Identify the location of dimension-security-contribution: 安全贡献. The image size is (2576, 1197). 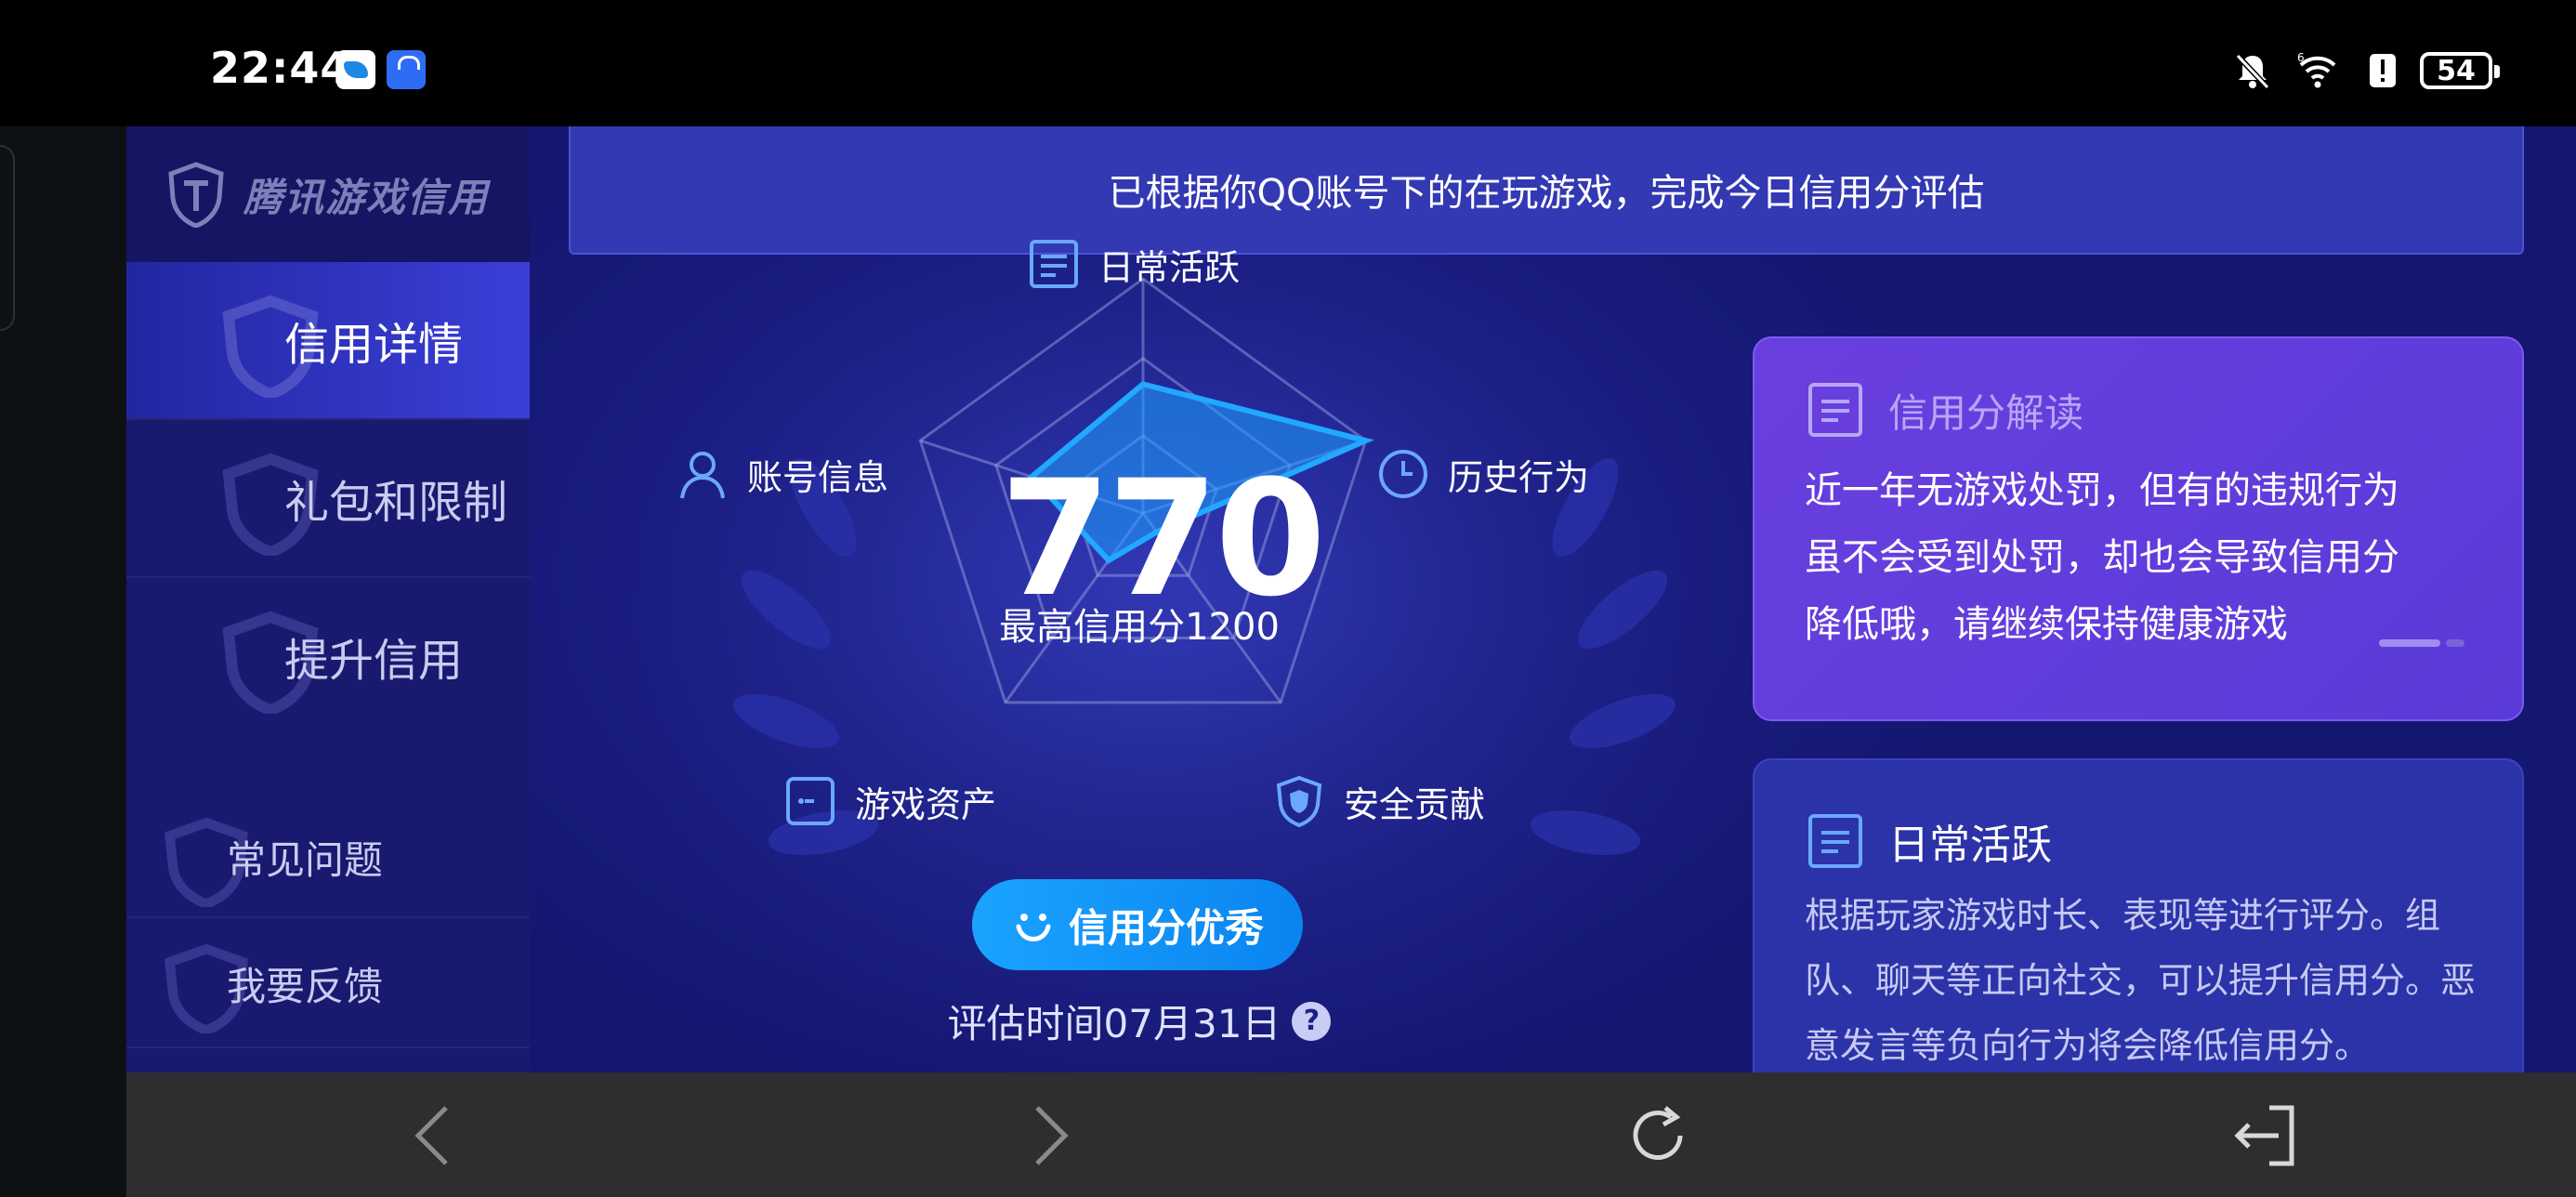
(1378, 801).